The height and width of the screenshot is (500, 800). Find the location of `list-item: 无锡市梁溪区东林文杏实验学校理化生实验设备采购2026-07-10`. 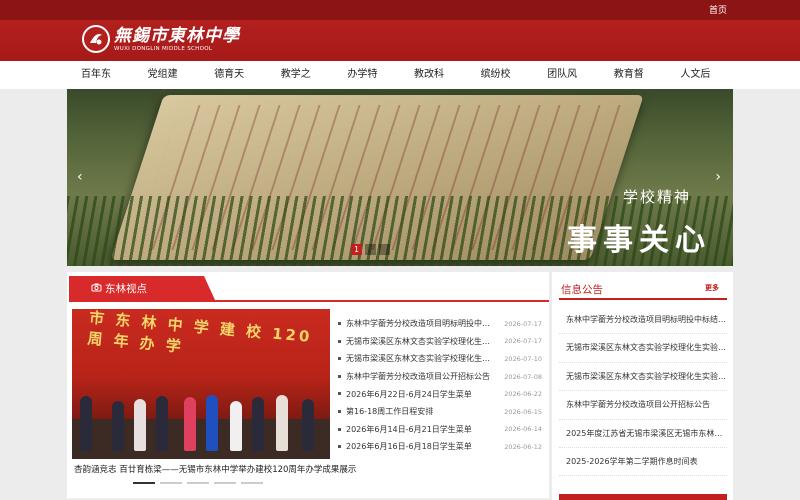

list-item: 无锡市梁溪区东林文杏实验学校理化生实验设备采购2026-07-10 is located at coordinates (439, 359).